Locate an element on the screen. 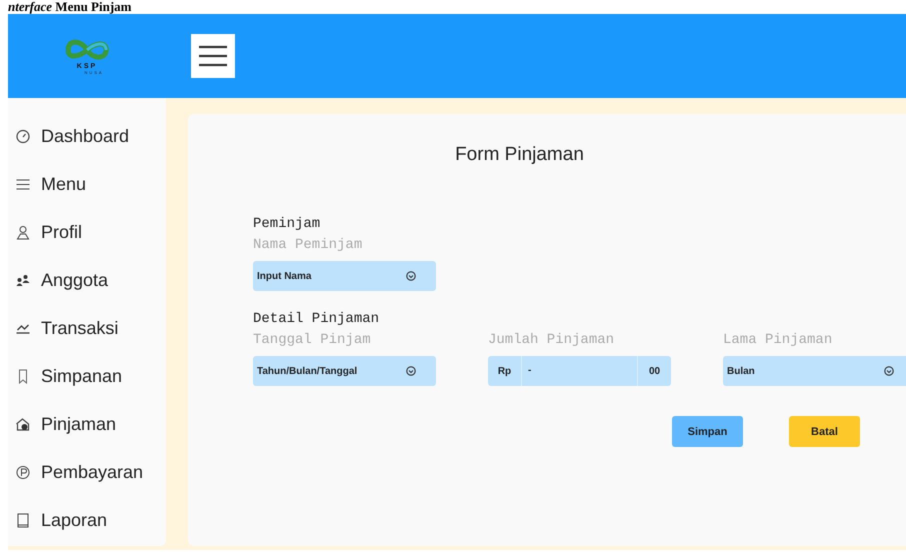 This screenshot has width=906, height=552. sidebar-item: Laporan is located at coordinates (90, 520).